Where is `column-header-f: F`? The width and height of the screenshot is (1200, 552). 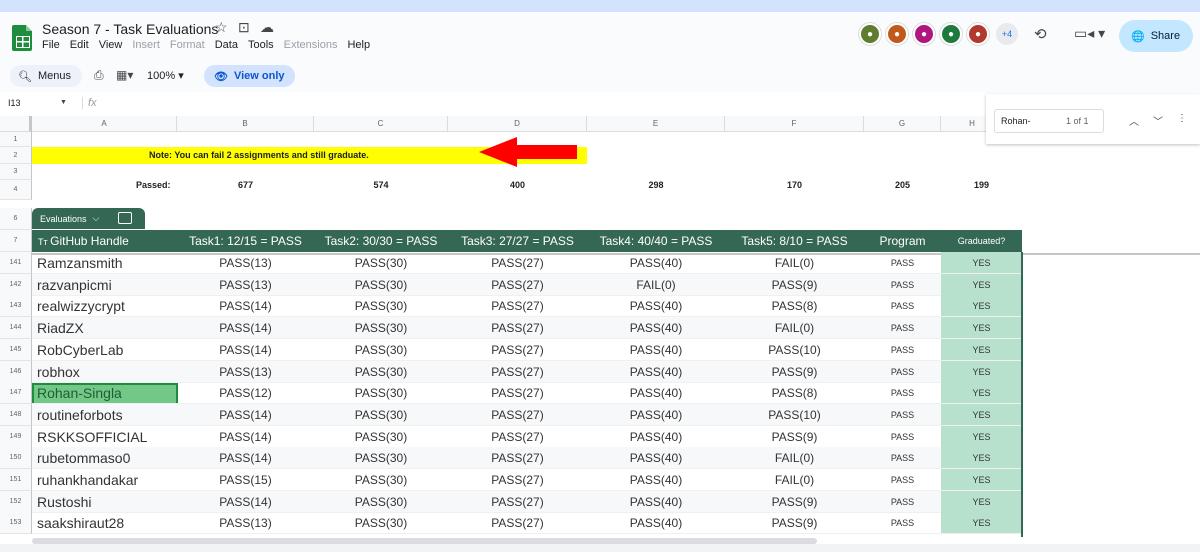 column-header-f: F is located at coordinates (794, 124).